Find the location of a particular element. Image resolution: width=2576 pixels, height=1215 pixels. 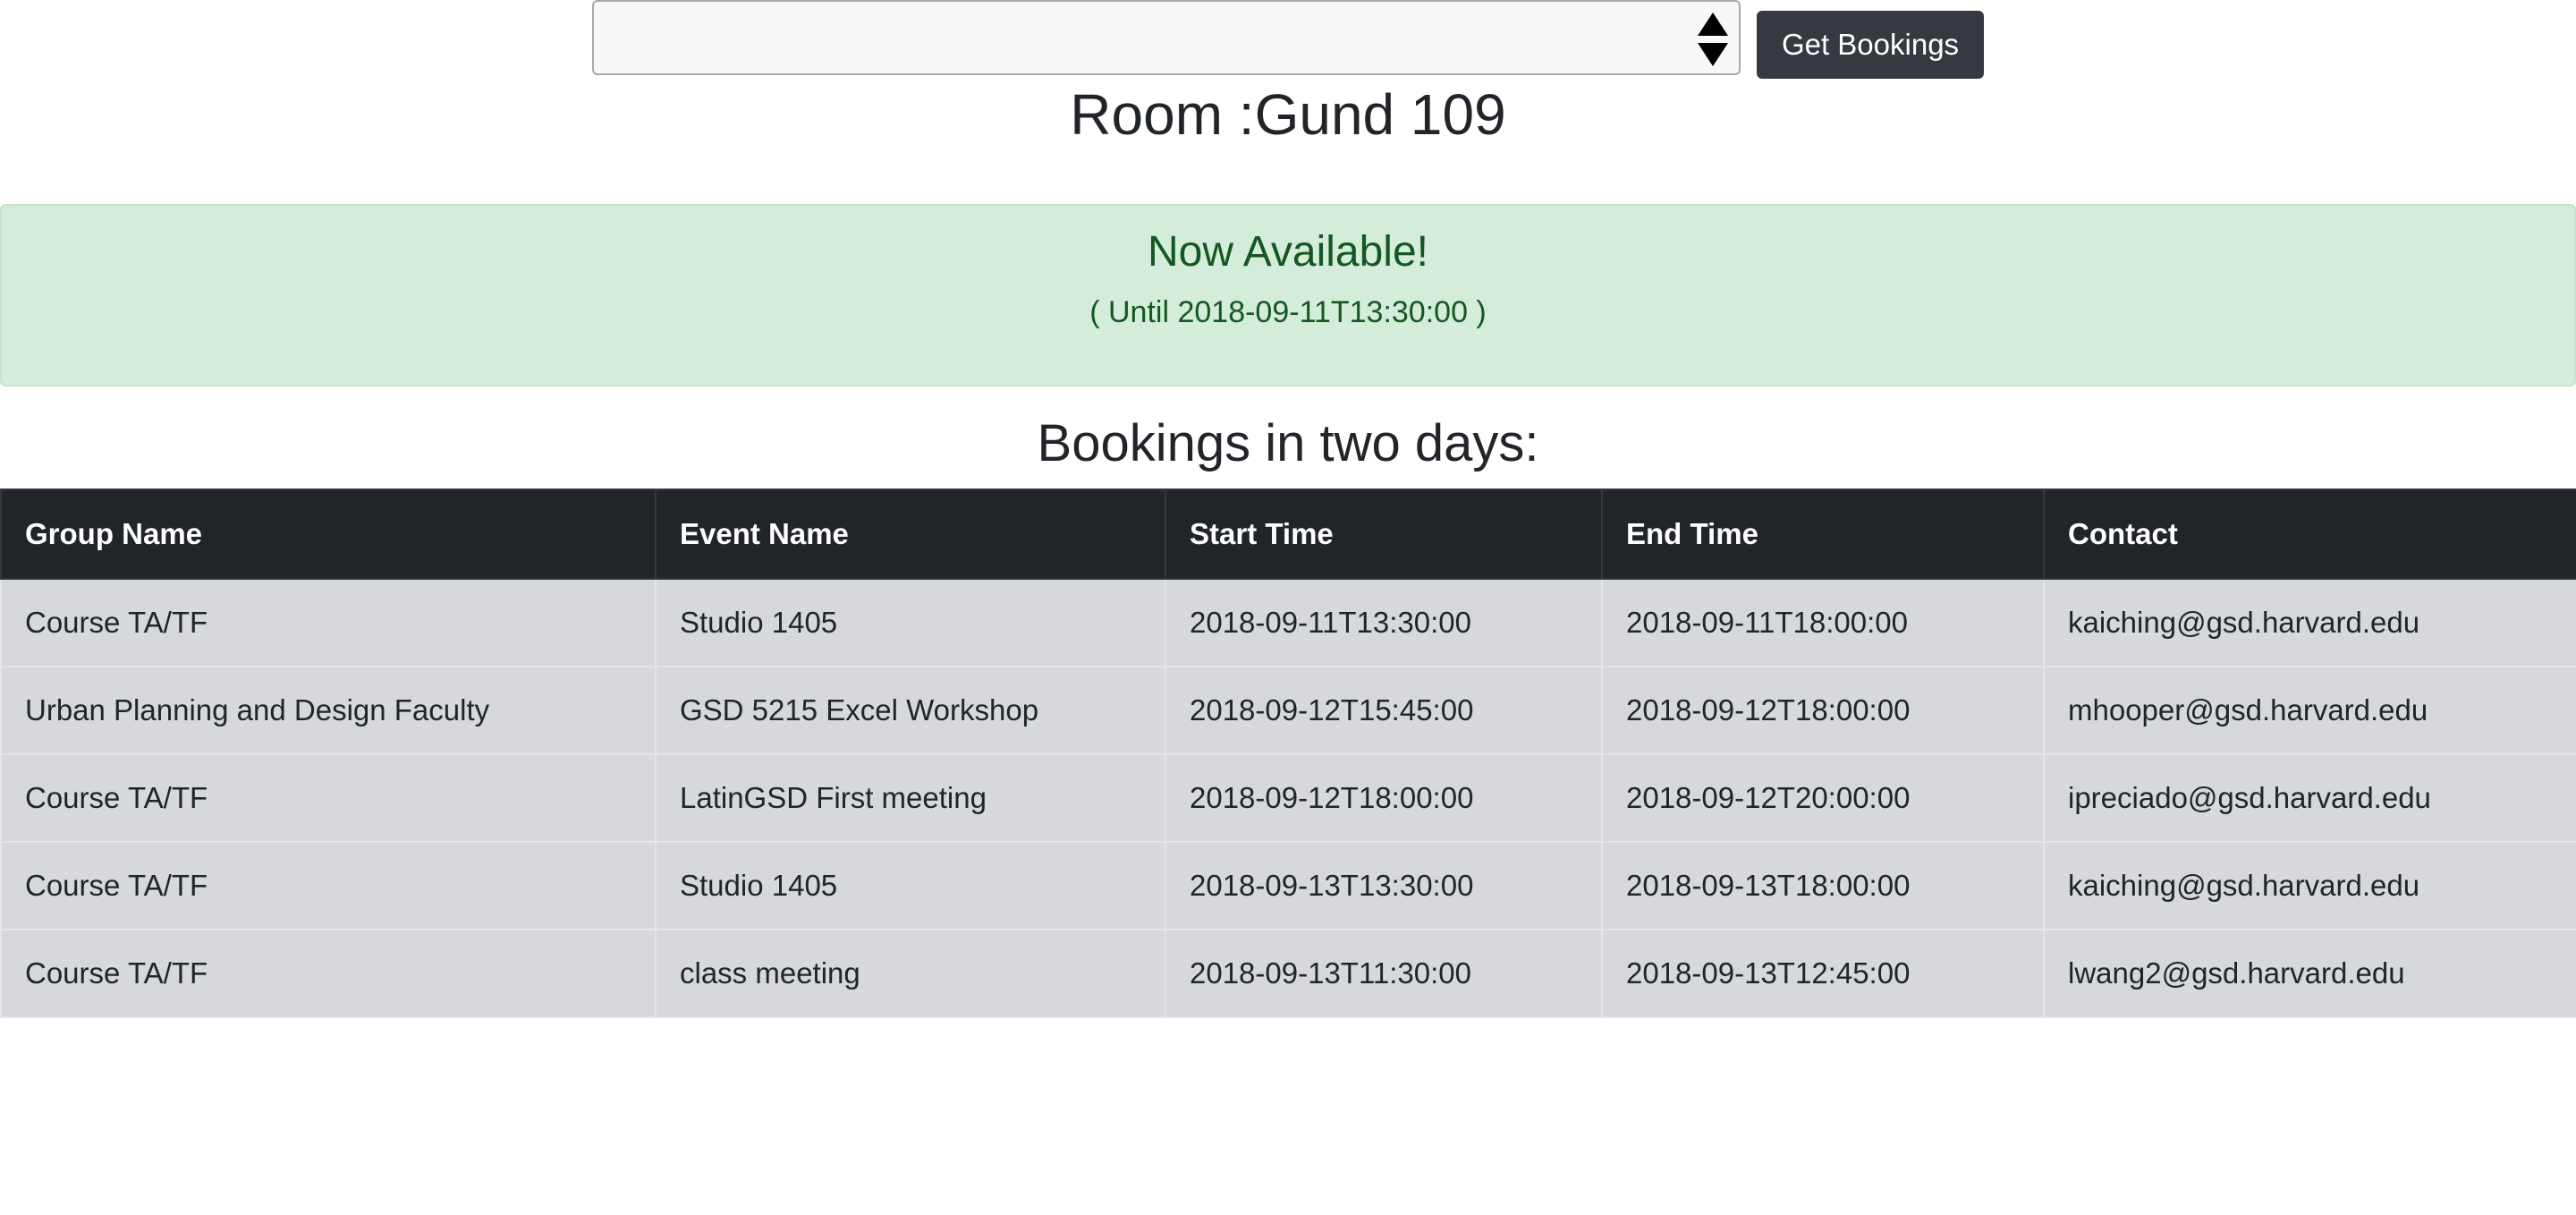

get-bookings-button: Get Bookings is located at coordinates (1870, 45).